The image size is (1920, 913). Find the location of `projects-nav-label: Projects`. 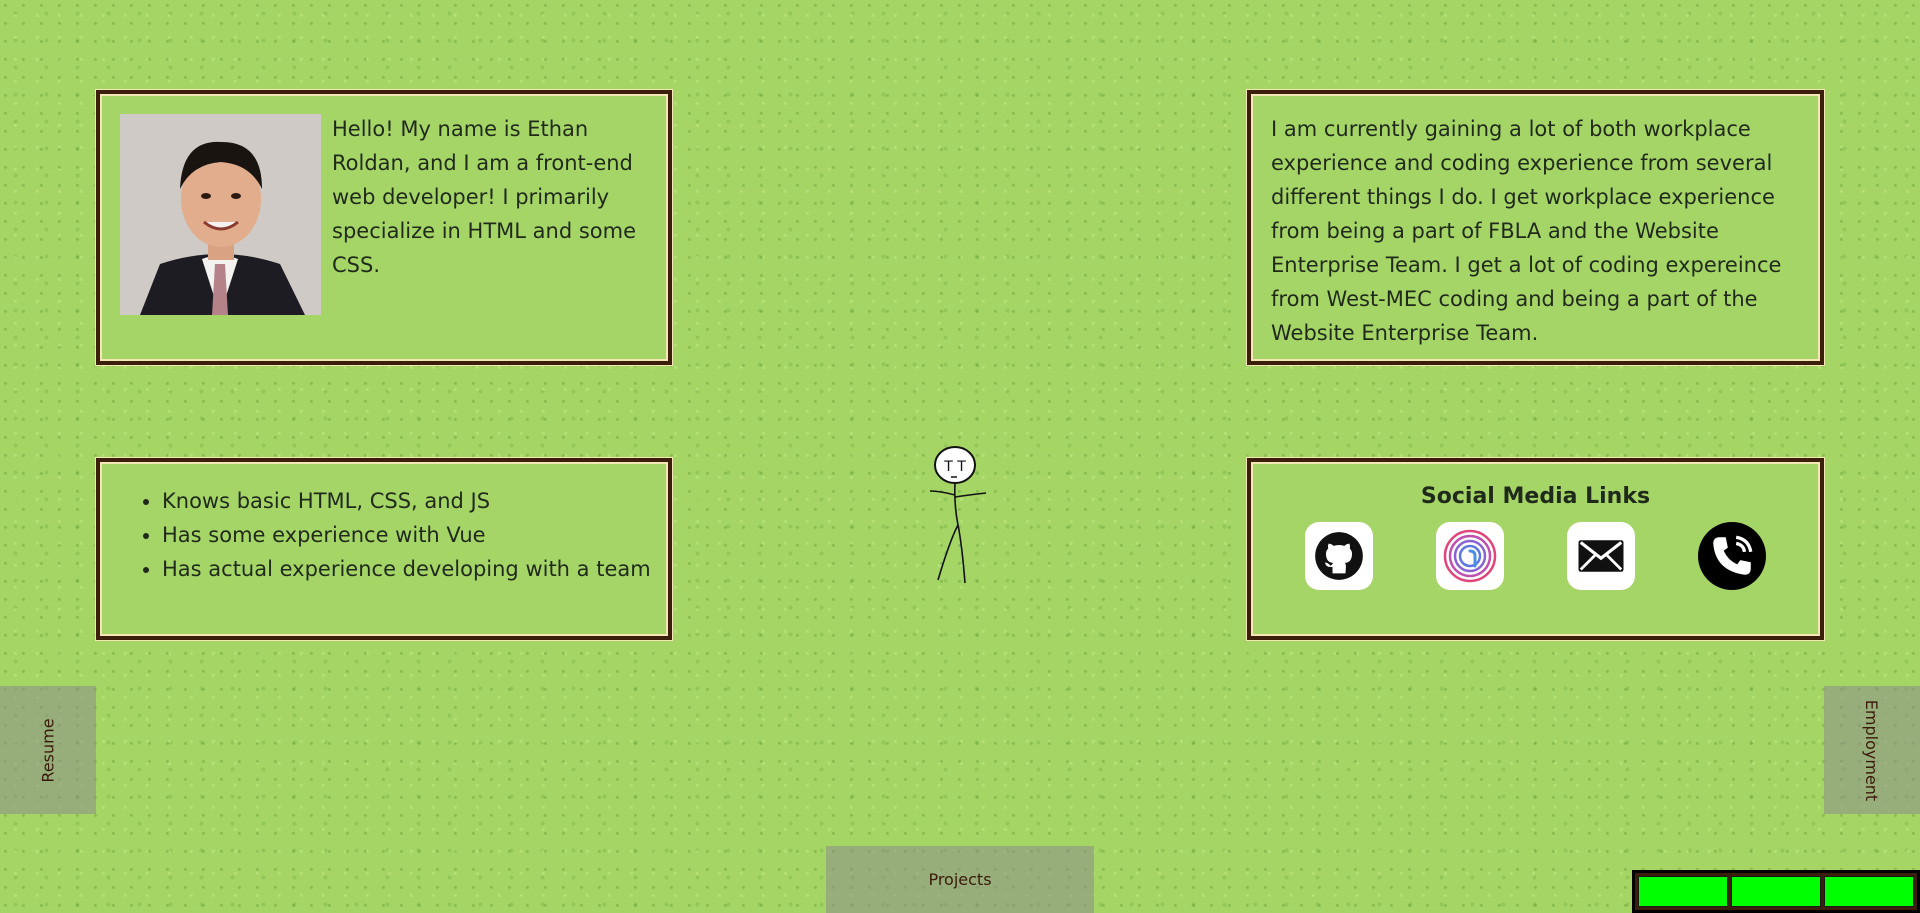

projects-nav-label: Projects is located at coordinates (960, 879).